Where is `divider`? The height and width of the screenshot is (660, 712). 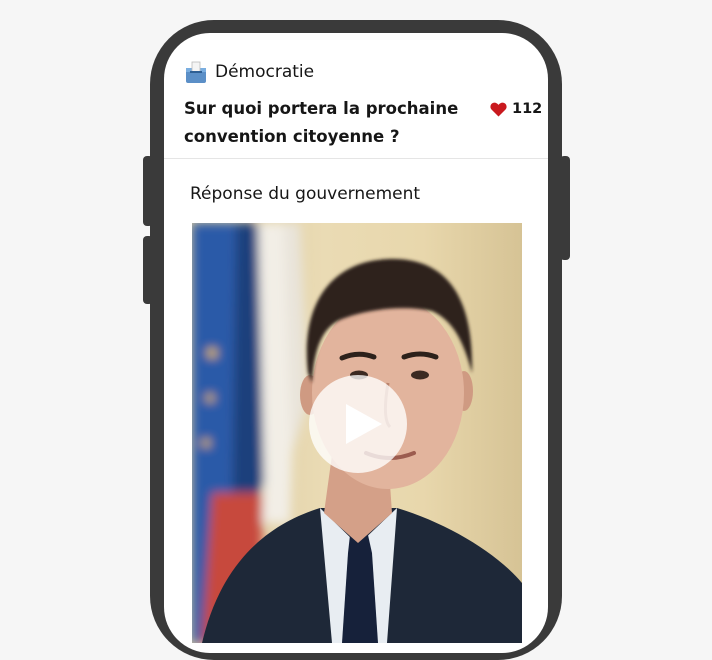 divider is located at coordinates (356, 158).